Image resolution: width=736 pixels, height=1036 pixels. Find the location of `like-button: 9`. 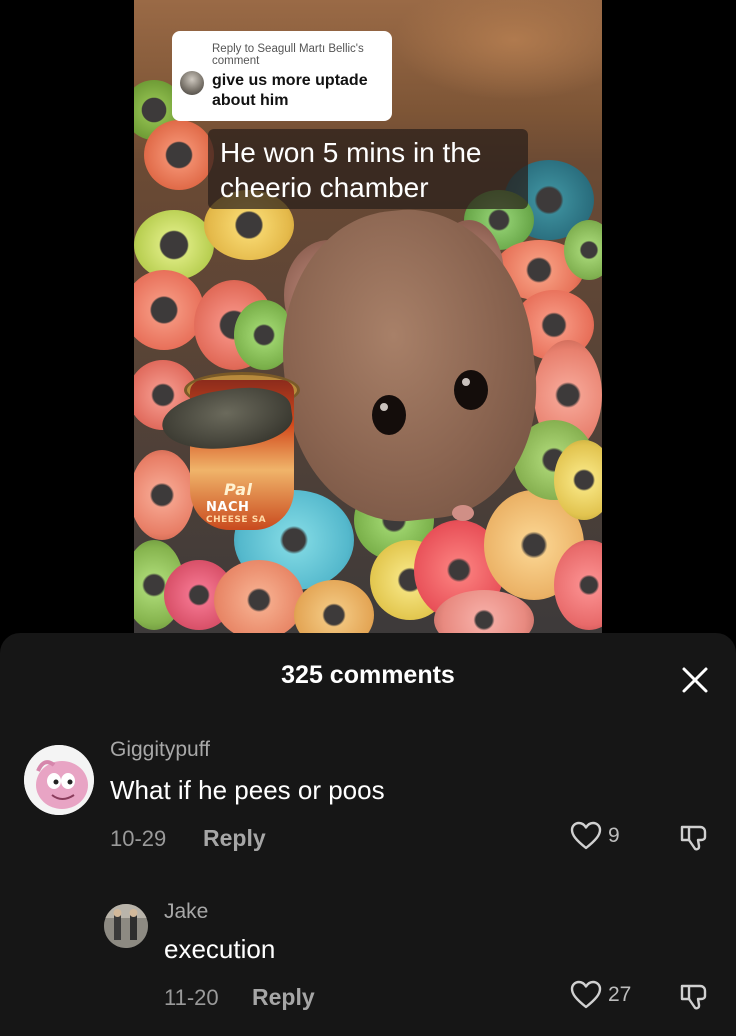

like-button: 9 is located at coordinates (595, 836).